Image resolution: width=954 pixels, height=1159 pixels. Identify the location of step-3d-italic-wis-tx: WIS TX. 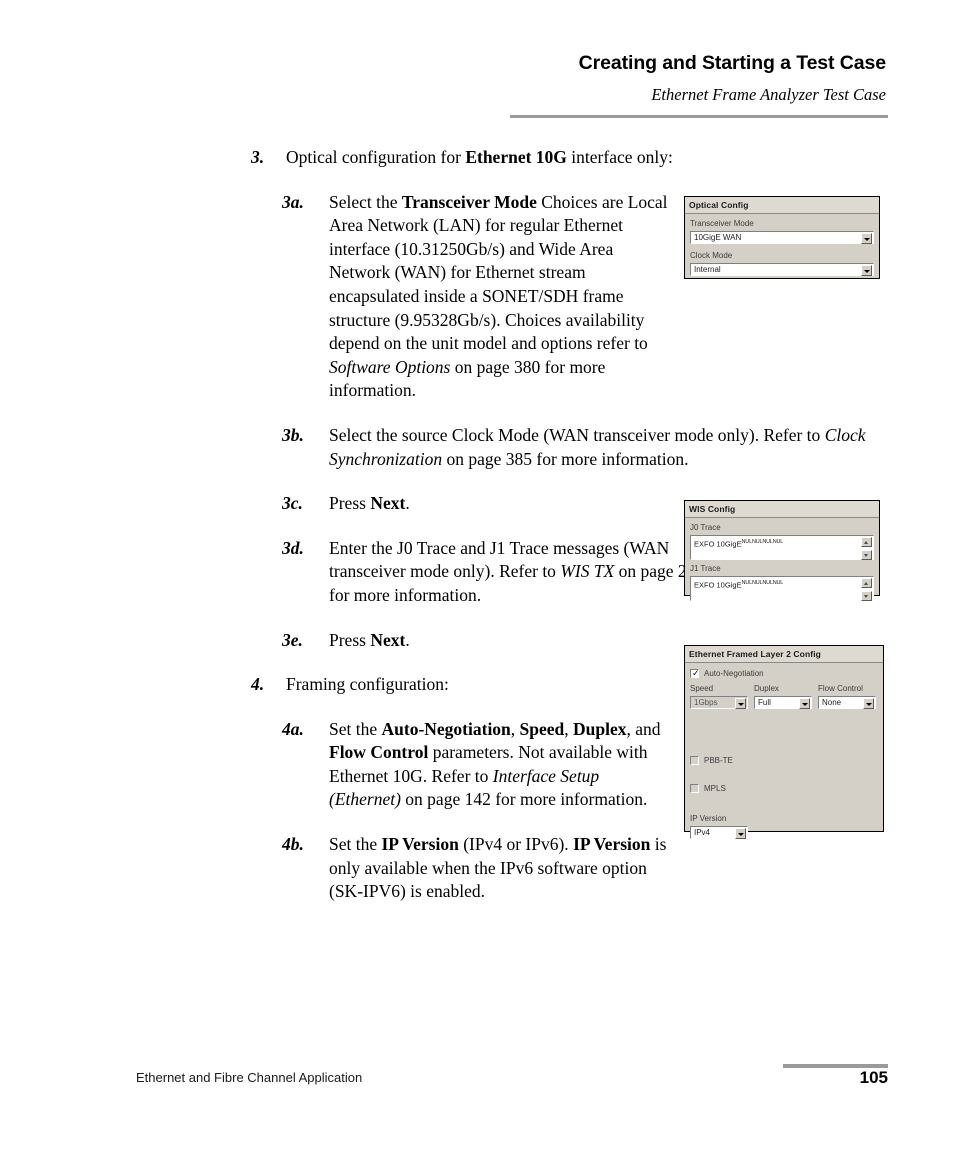
(587, 571).